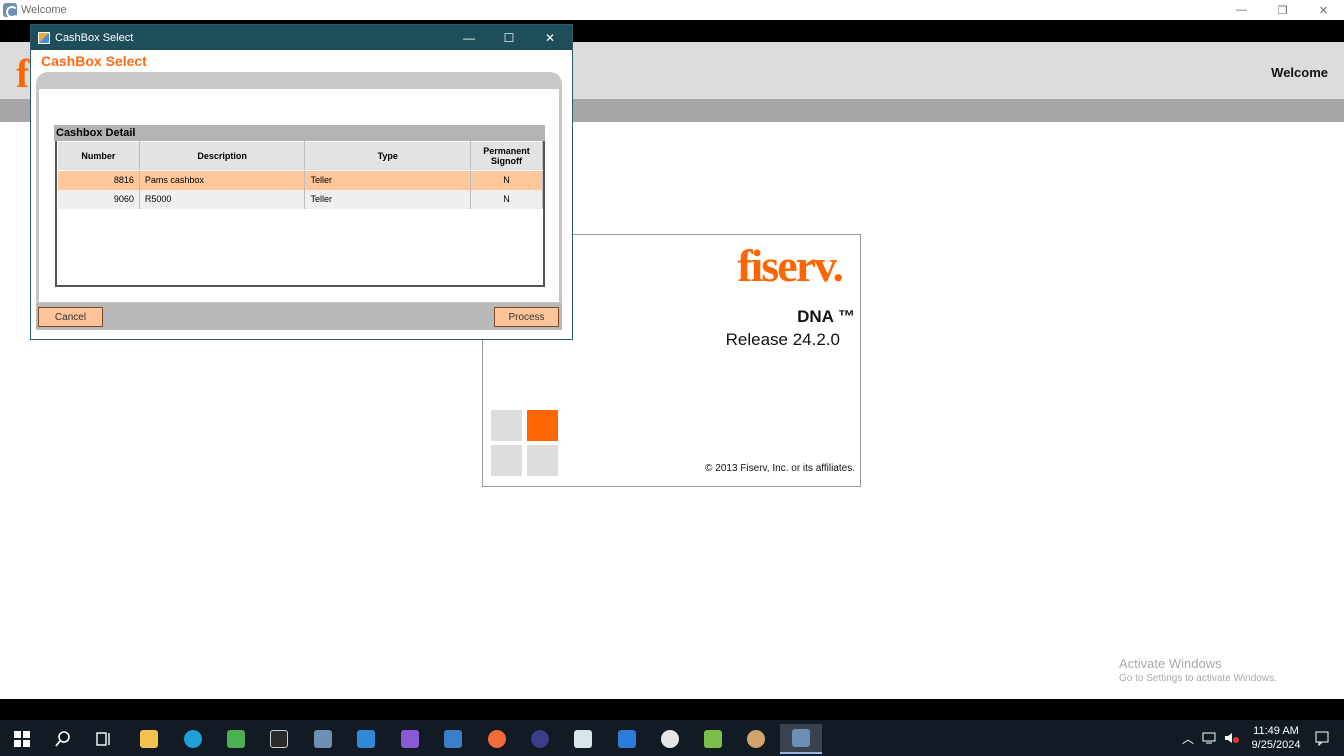 This screenshot has width=1344, height=756. Describe the element at coordinates (526, 317) in the screenshot. I see `process-button: Process` at that location.